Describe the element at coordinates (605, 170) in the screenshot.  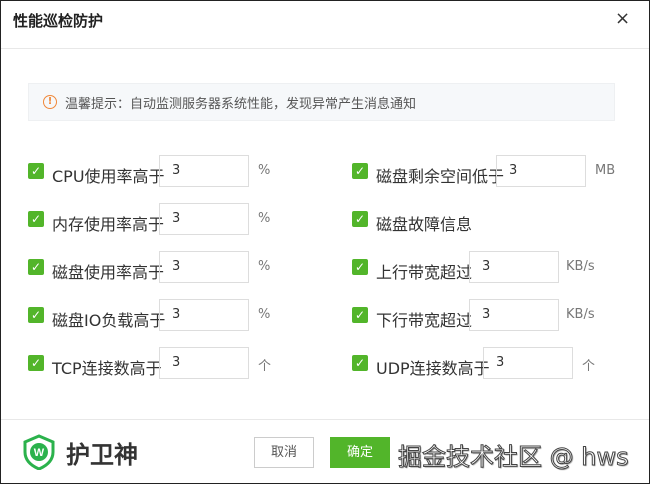
I see `unit-label: MB` at that location.